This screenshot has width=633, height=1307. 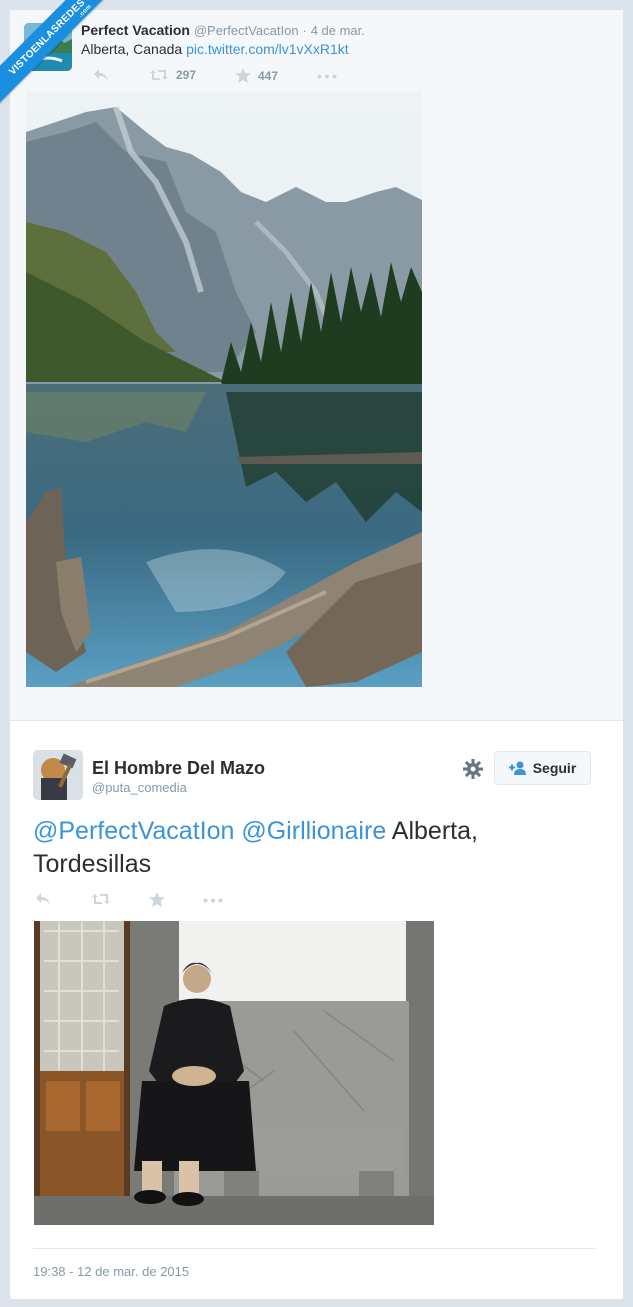 I want to click on follow-button: Seguir, so click(x=542, y=768).